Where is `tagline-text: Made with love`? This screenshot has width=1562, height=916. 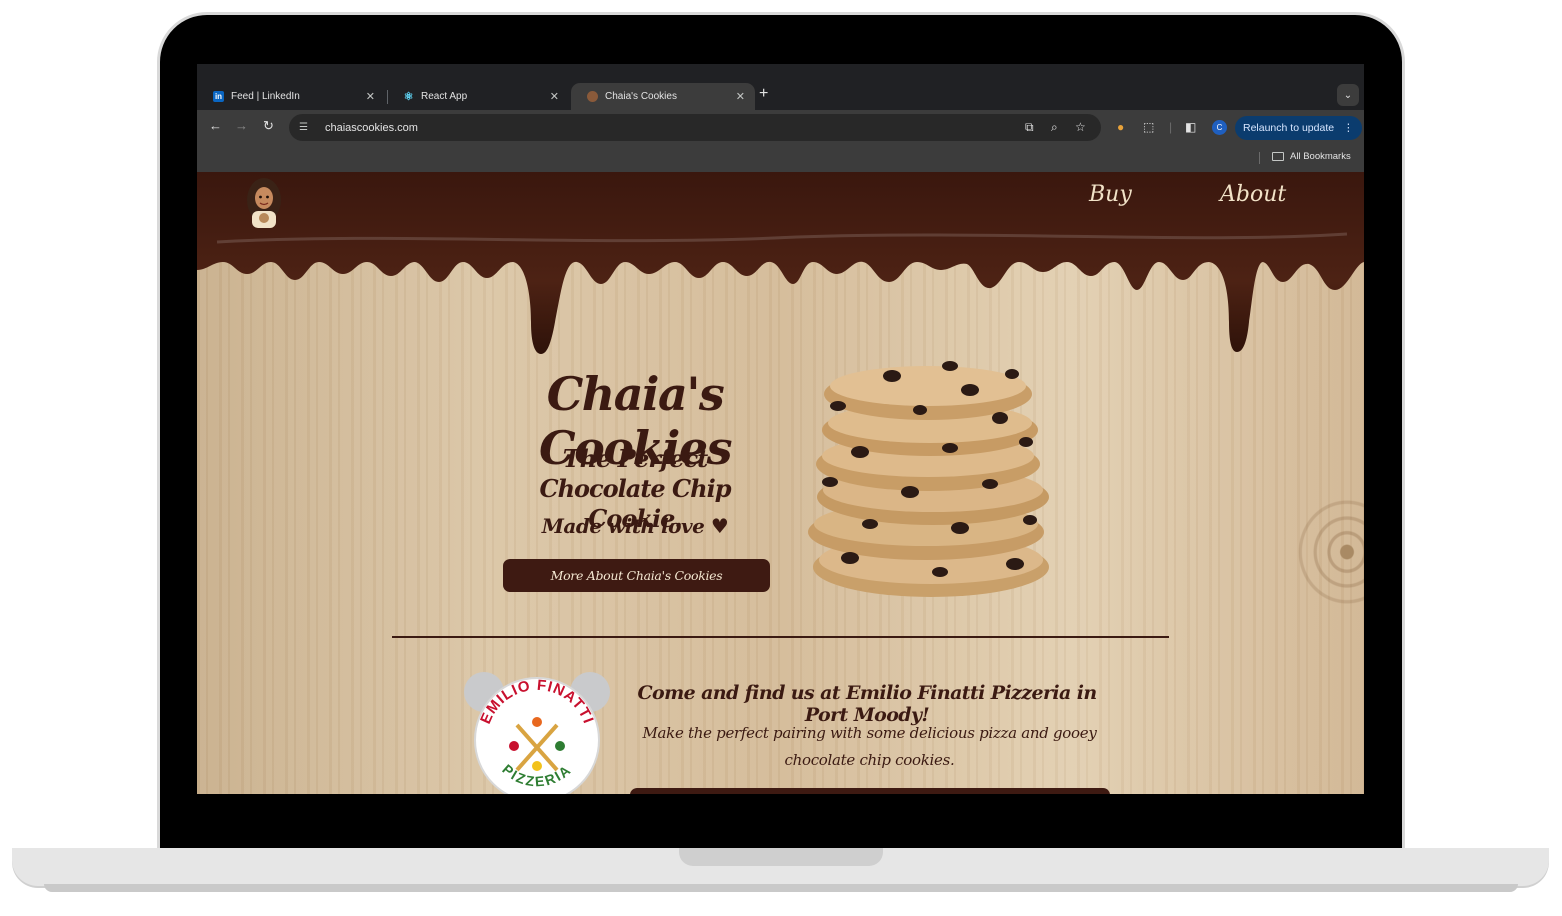 tagline-text: Made with love is located at coordinates (623, 526).